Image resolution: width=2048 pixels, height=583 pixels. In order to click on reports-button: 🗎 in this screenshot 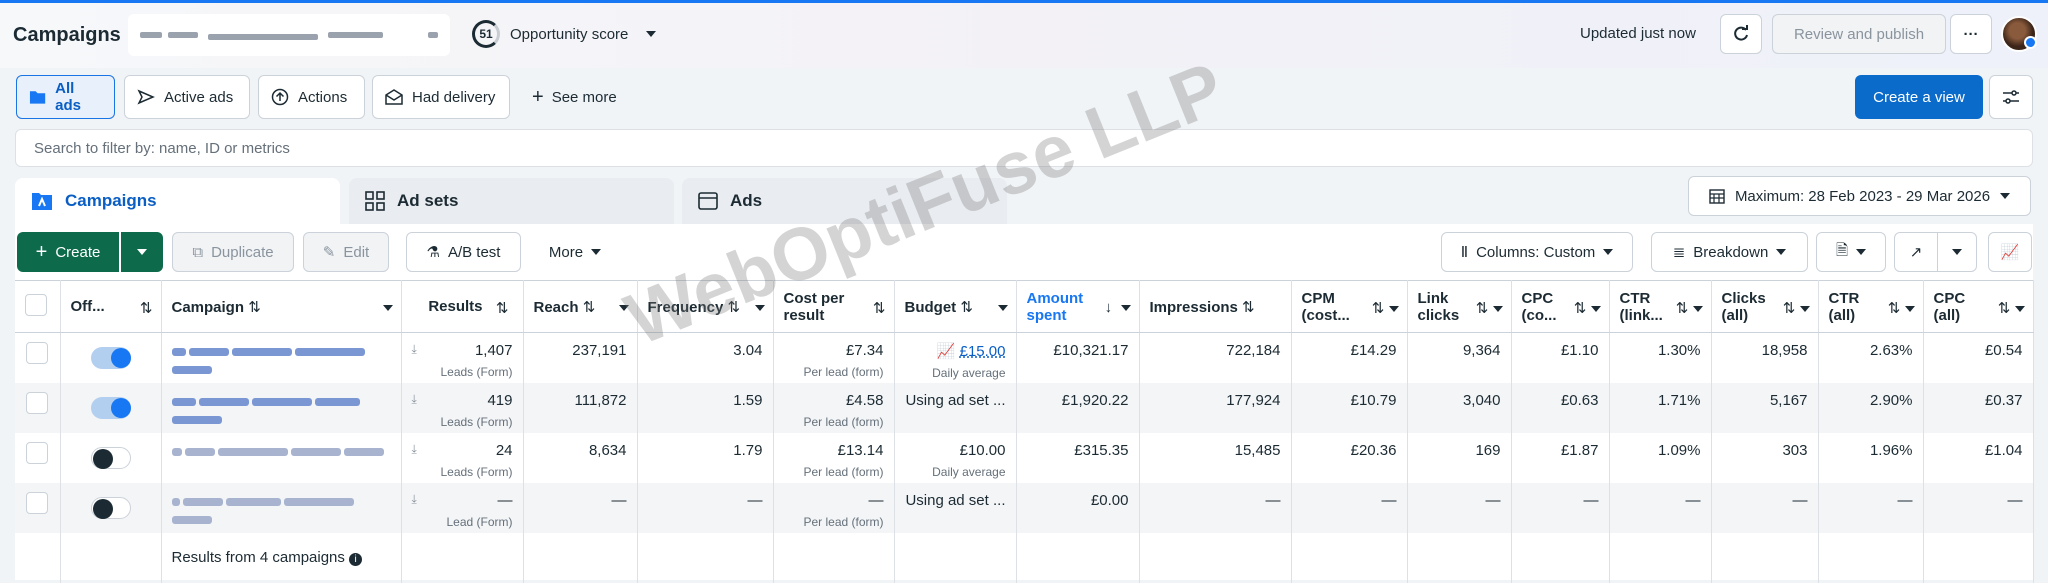, I will do `click(1851, 252)`.